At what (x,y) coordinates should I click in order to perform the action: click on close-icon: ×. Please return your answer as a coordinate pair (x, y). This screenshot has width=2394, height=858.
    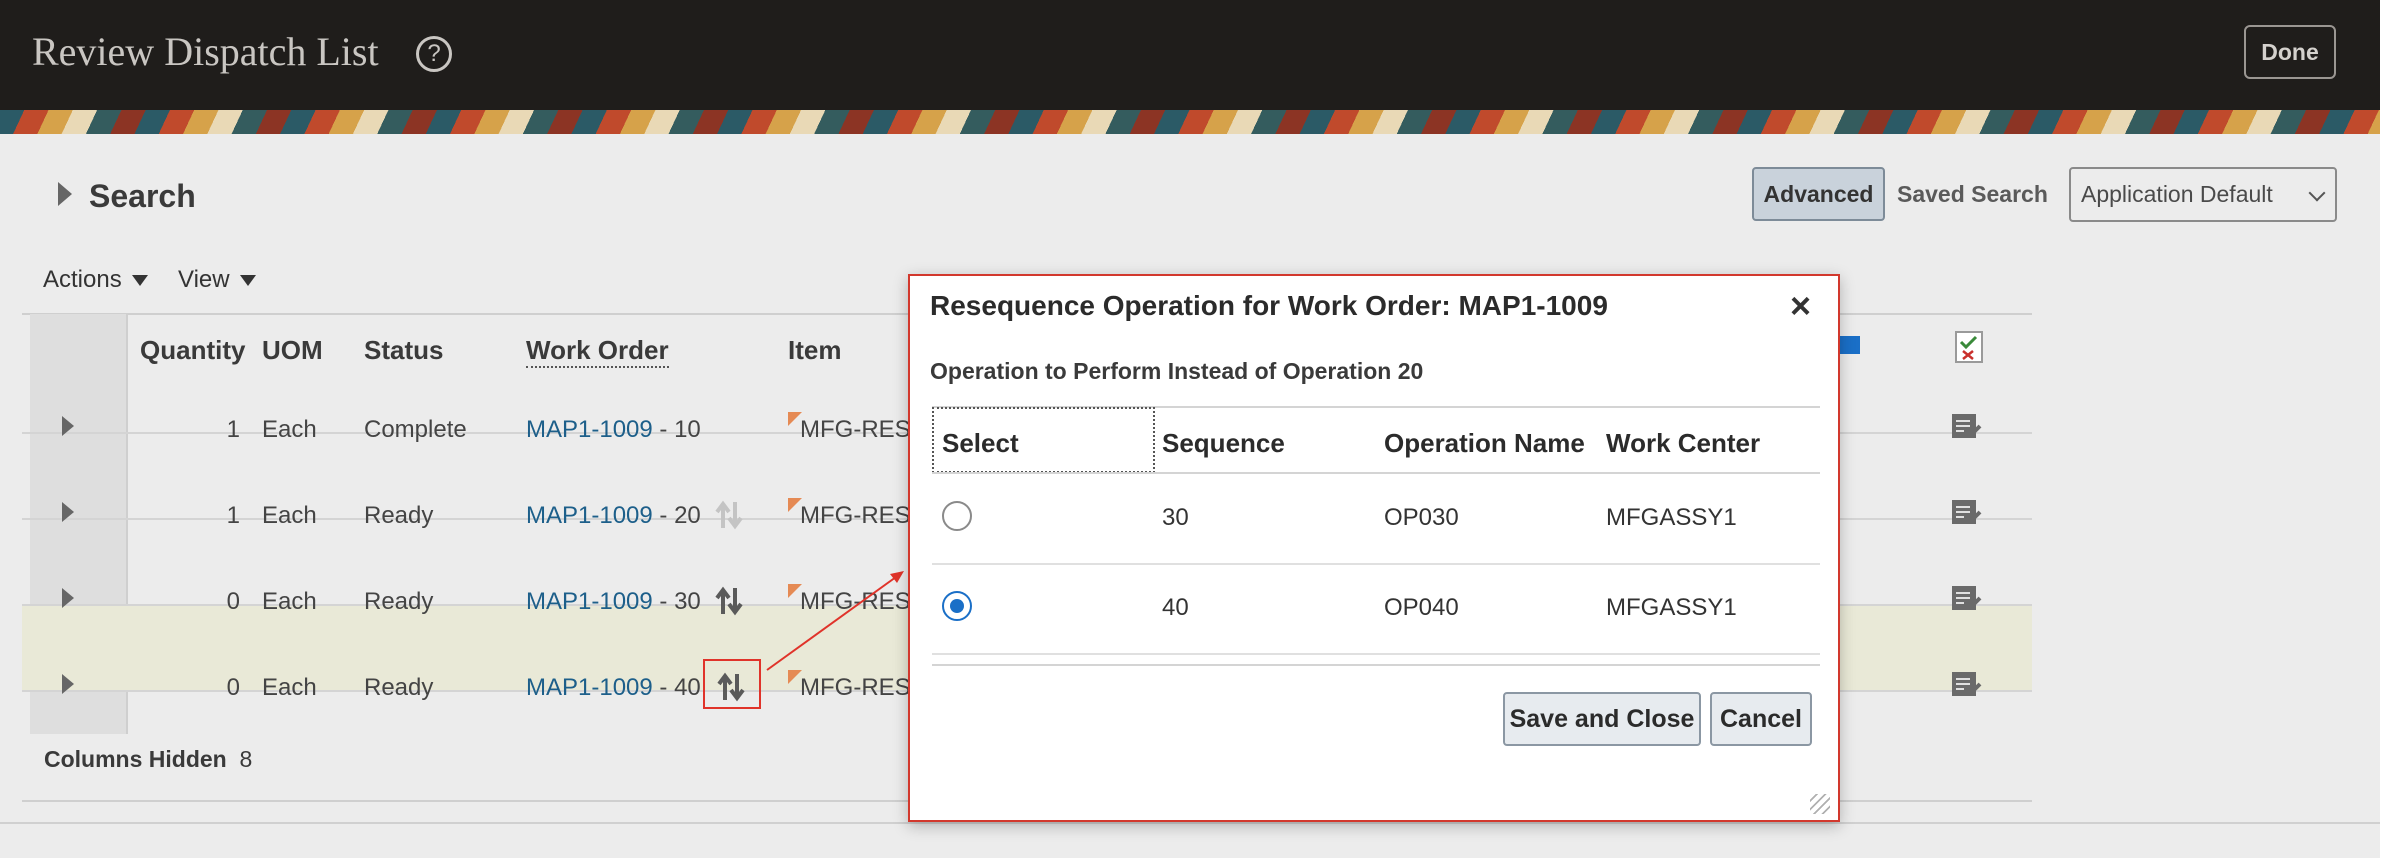
    Looking at the image, I should click on (1800, 306).